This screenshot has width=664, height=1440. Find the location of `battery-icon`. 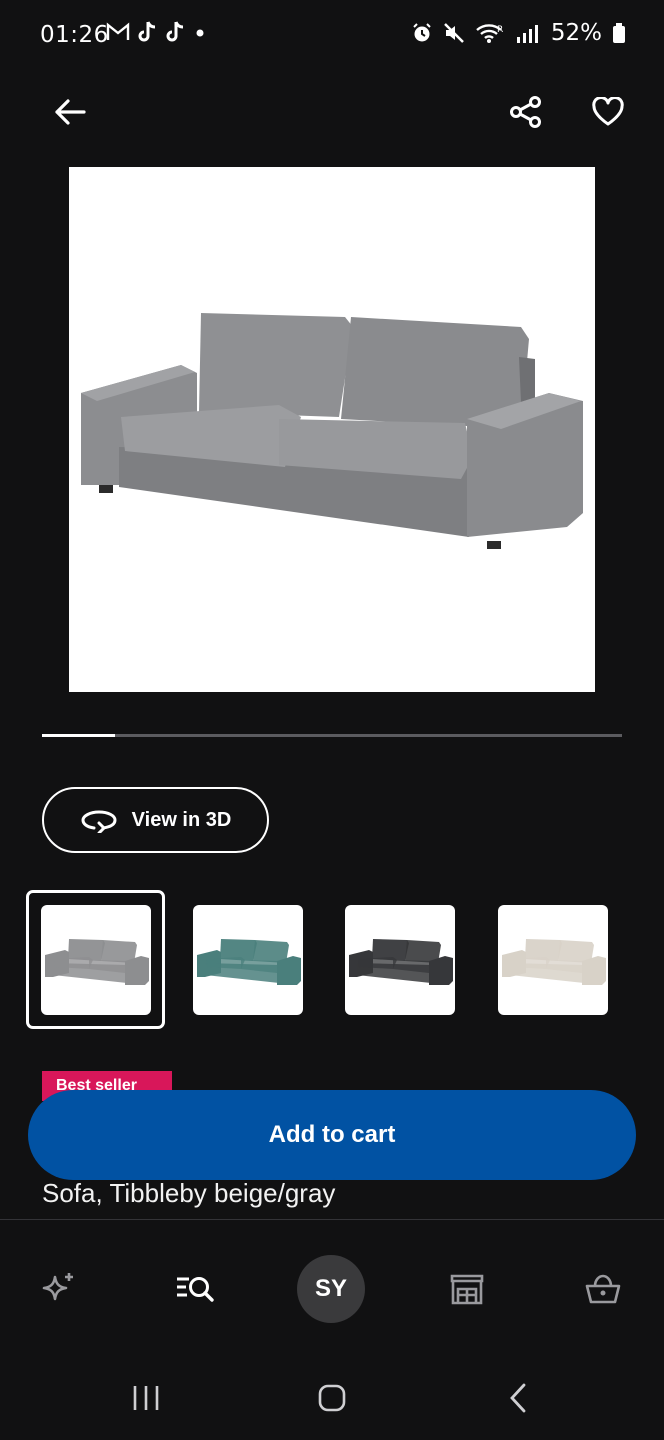

battery-icon is located at coordinates (619, 33).